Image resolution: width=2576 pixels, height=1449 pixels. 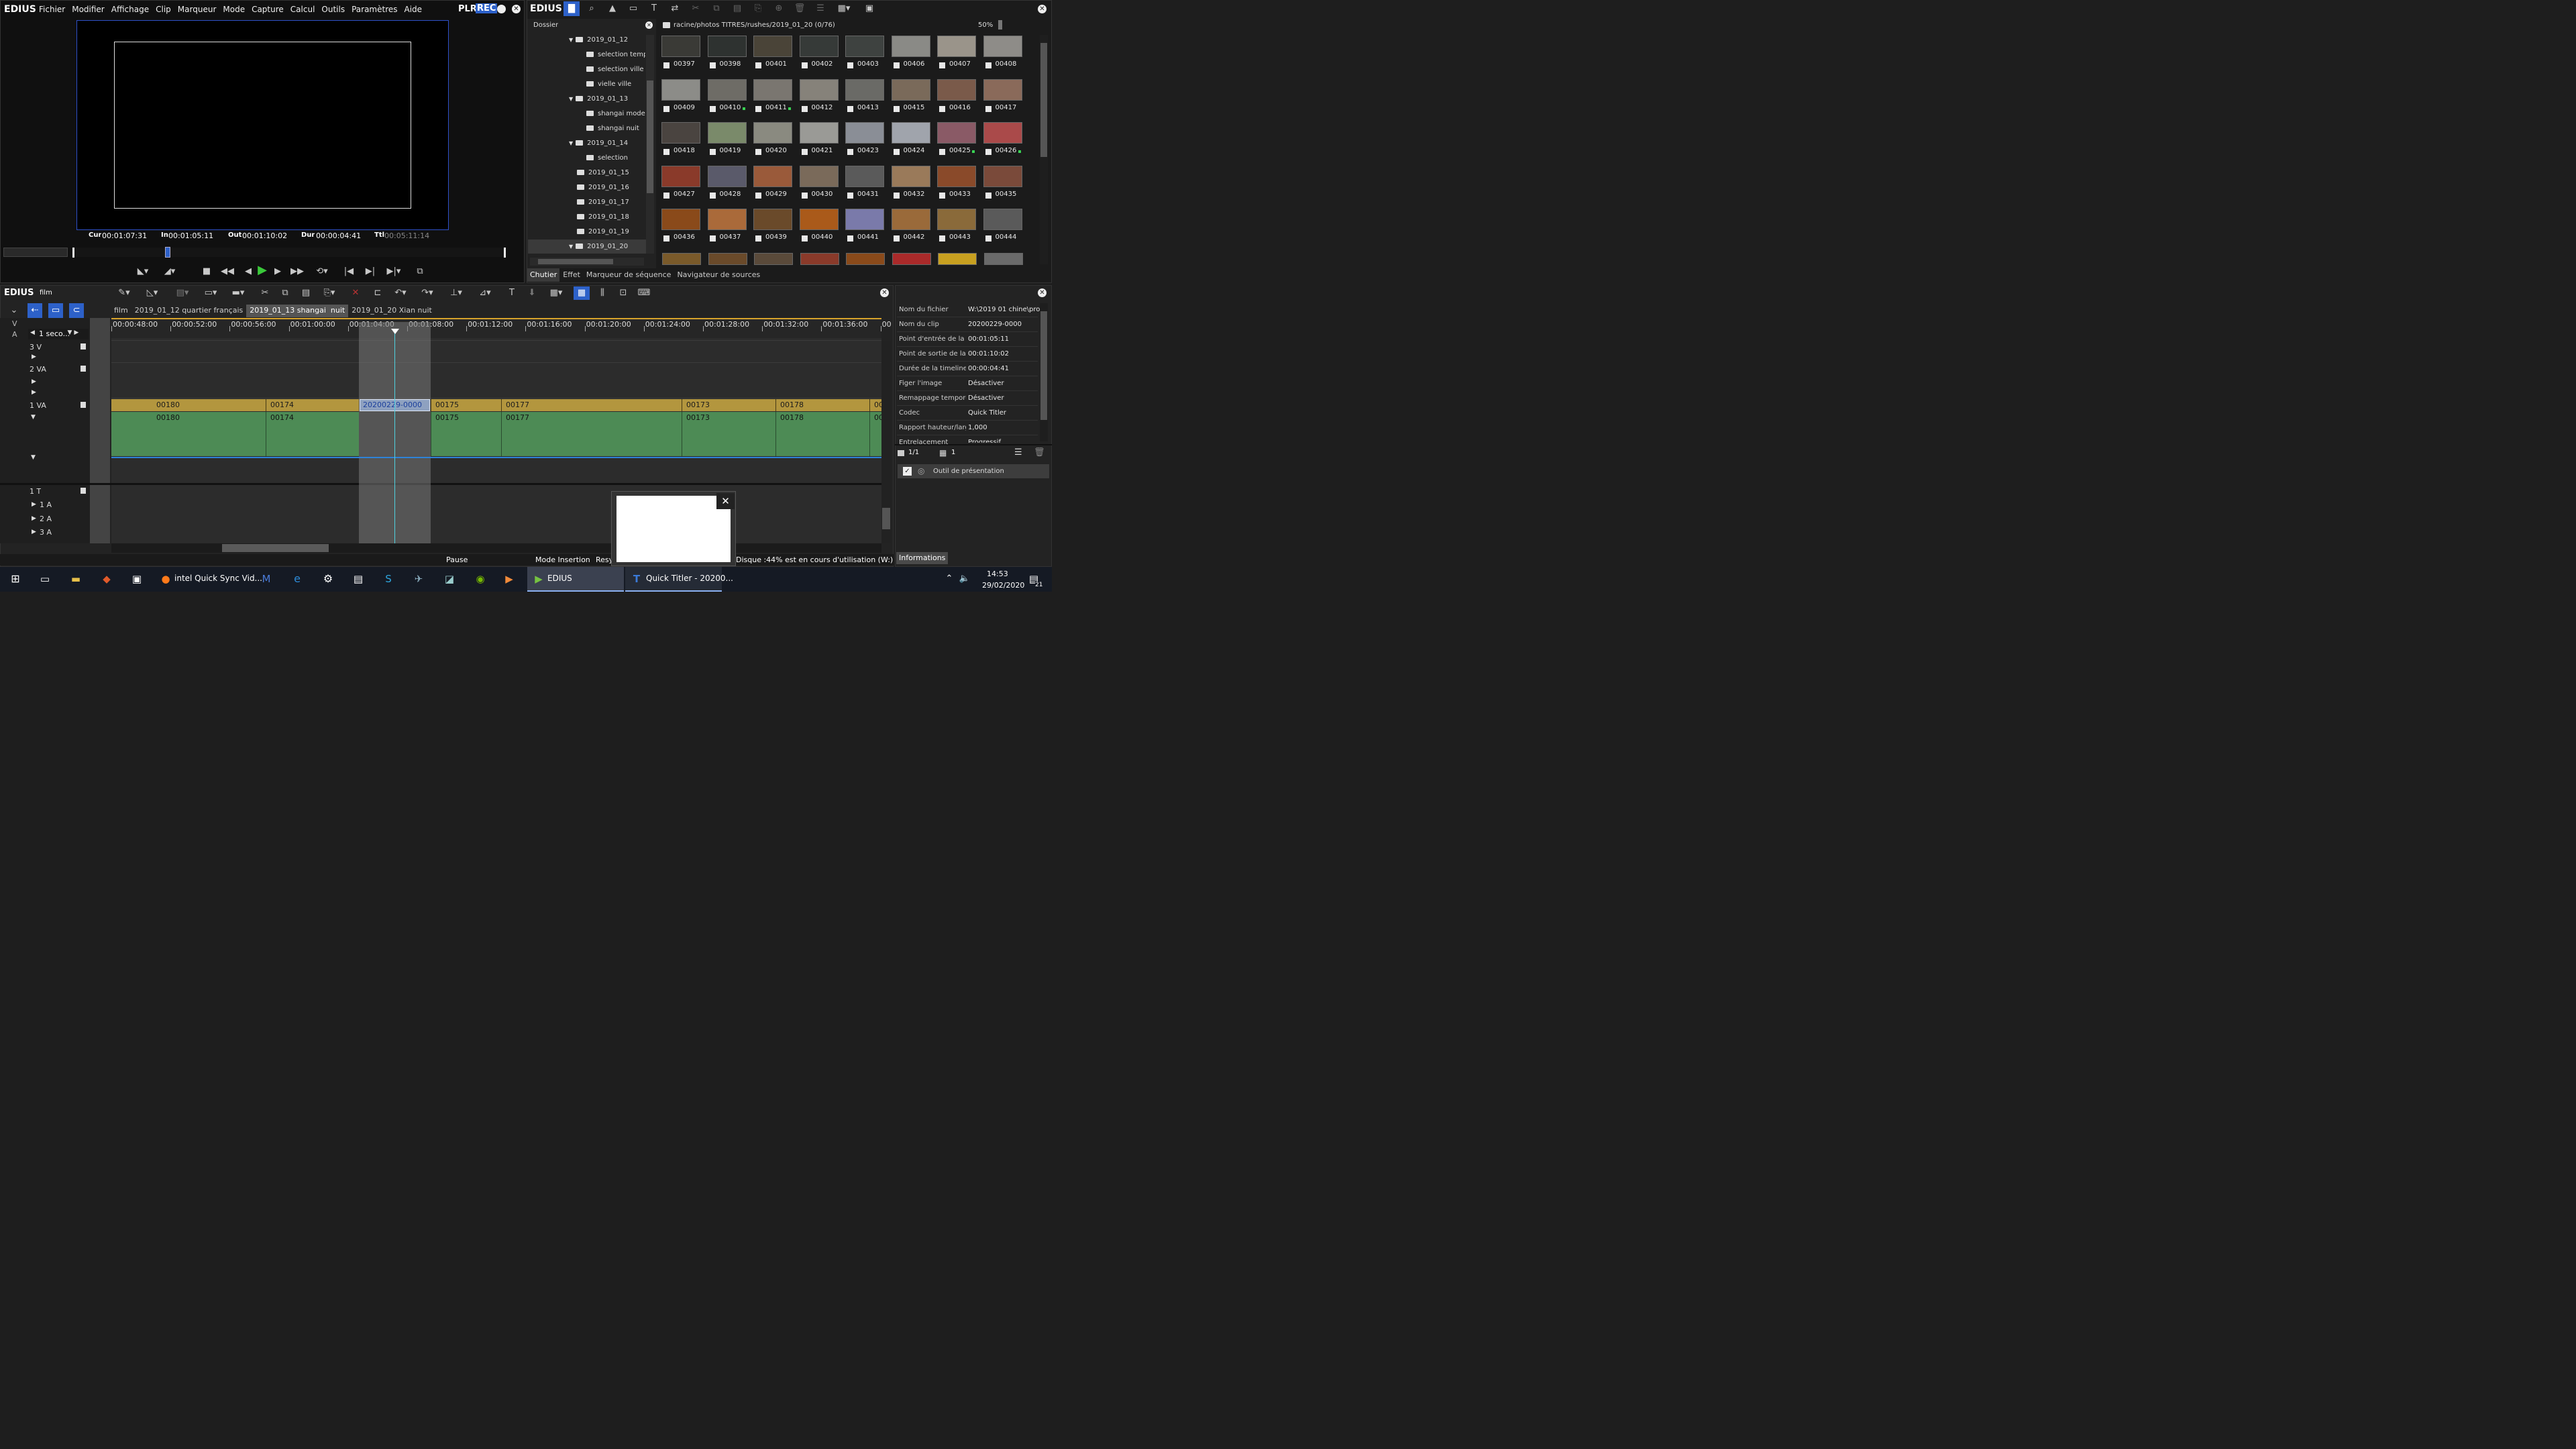 I want to click on clip-thumbnail: 00429, so click(x=773, y=183).